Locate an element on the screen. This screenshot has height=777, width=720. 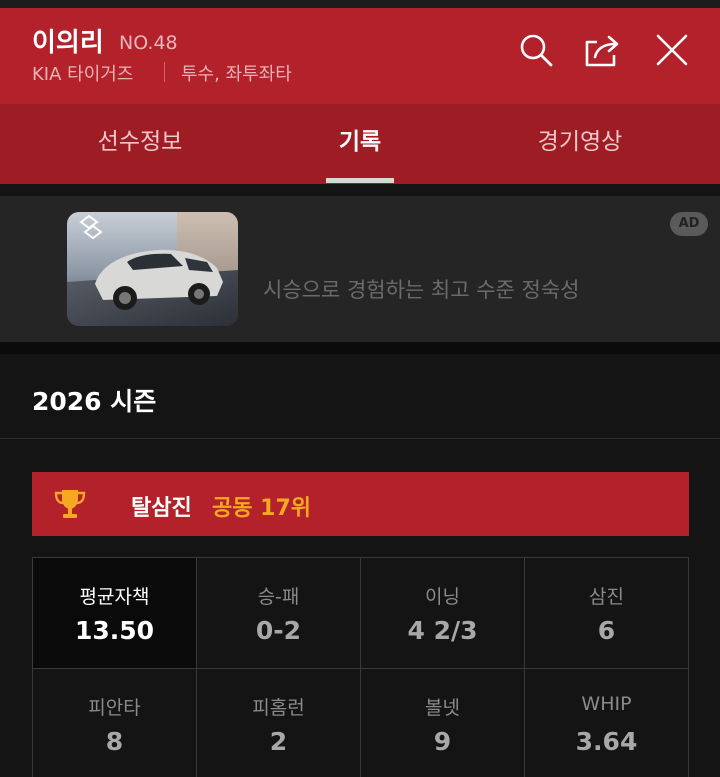
close-icon is located at coordinates (672, 50).